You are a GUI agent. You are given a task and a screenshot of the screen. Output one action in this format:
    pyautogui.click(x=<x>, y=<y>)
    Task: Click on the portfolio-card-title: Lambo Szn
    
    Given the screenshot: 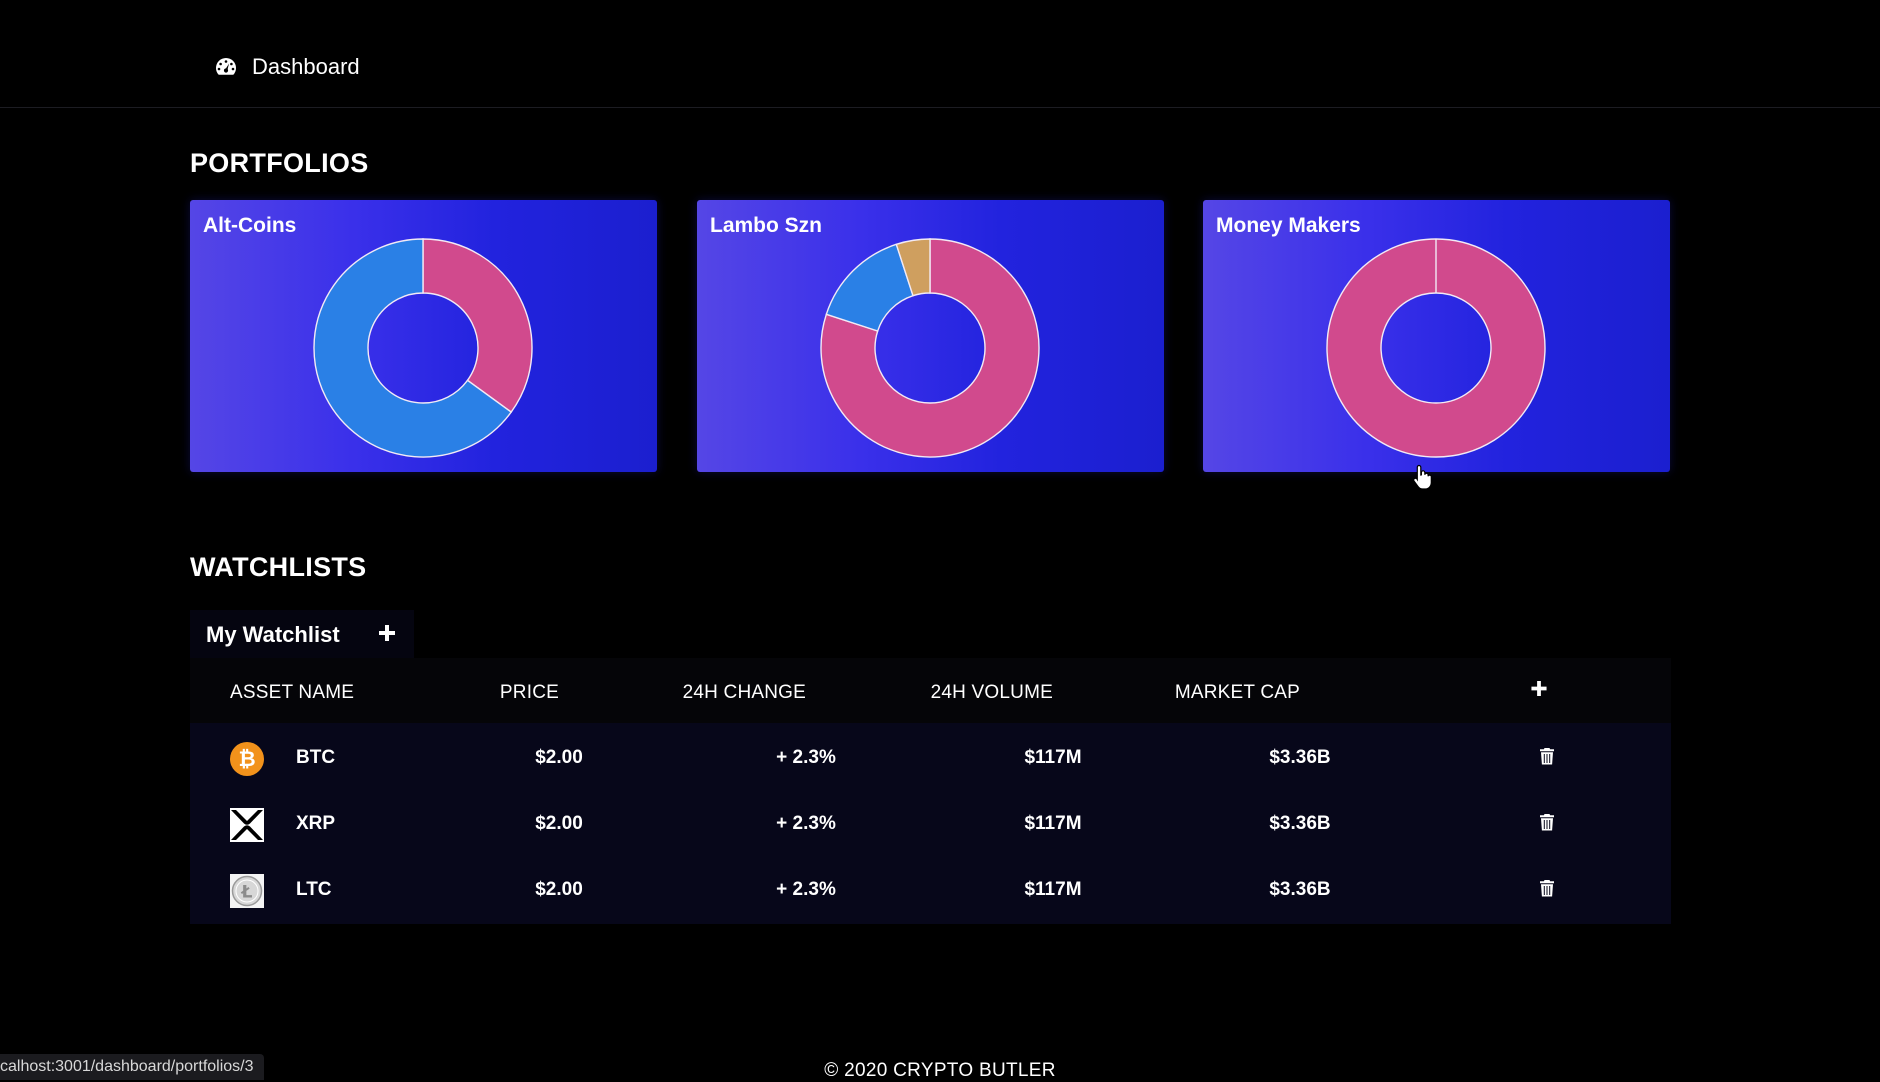 What is the action you would take?
    pyautogui.click(x=766, y=225)
    